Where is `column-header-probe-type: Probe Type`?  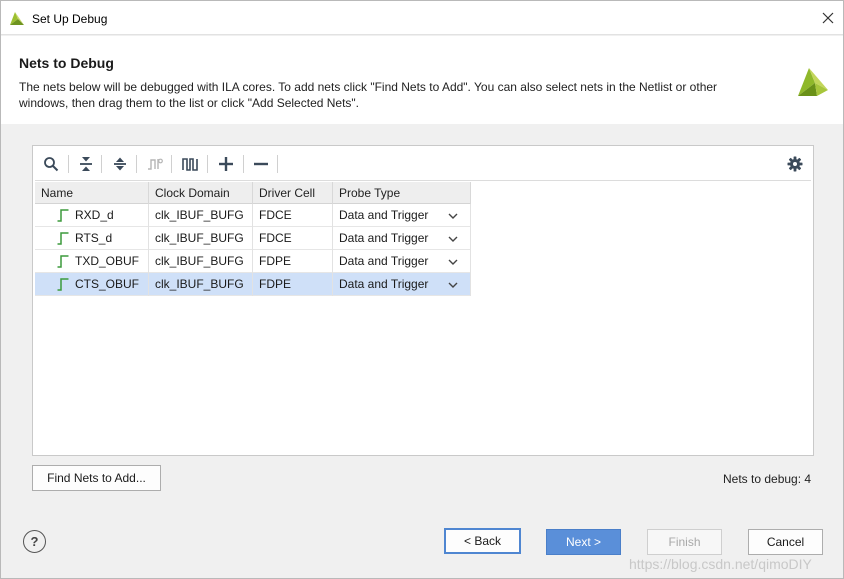
column-header-probe-type: Probe Type is located at coordinates (402, 193).